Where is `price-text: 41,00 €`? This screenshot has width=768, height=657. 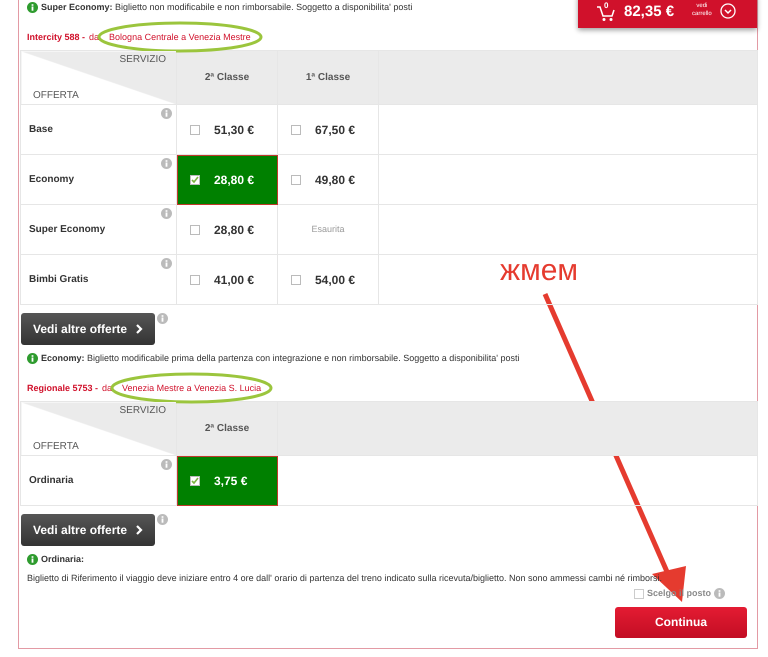 price-text: 41,00 € is located at coordinates (234, 280).